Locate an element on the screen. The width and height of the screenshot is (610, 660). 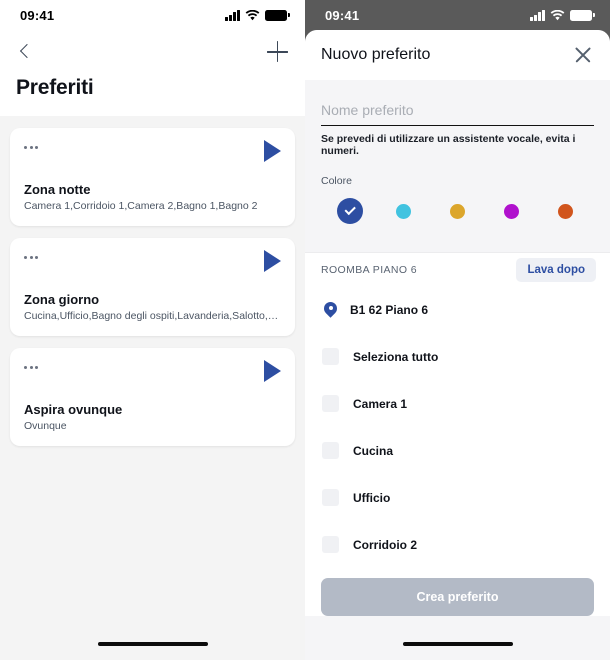
check-icon is located at coordinates (350, 210).